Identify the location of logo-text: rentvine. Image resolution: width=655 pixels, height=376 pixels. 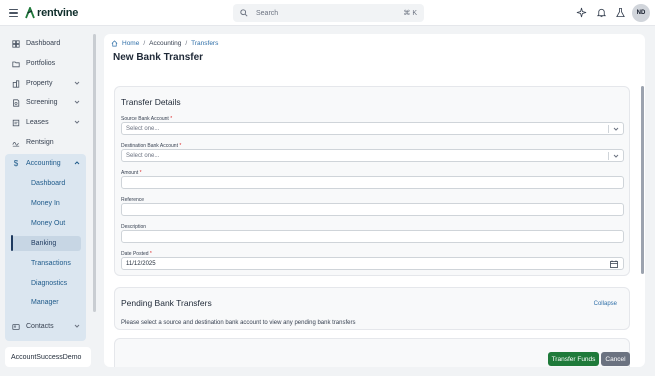
(58, 13).